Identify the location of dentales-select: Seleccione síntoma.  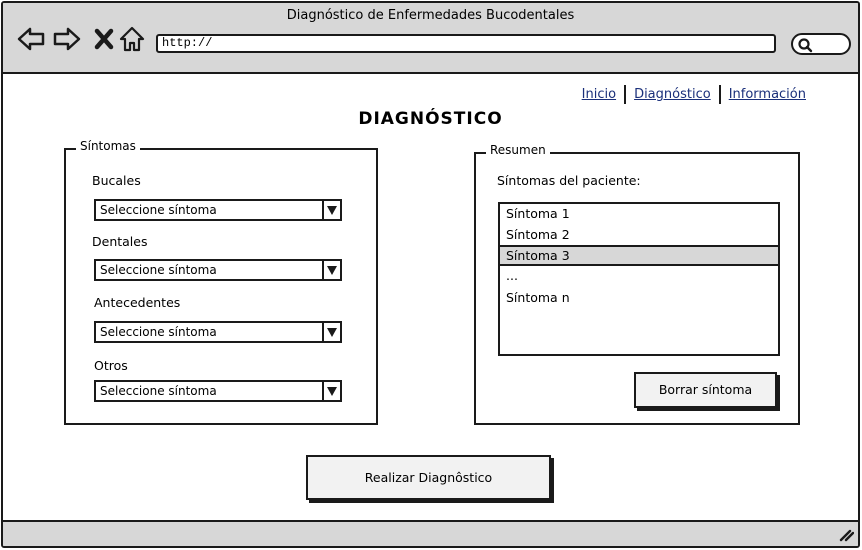
(218, 270).